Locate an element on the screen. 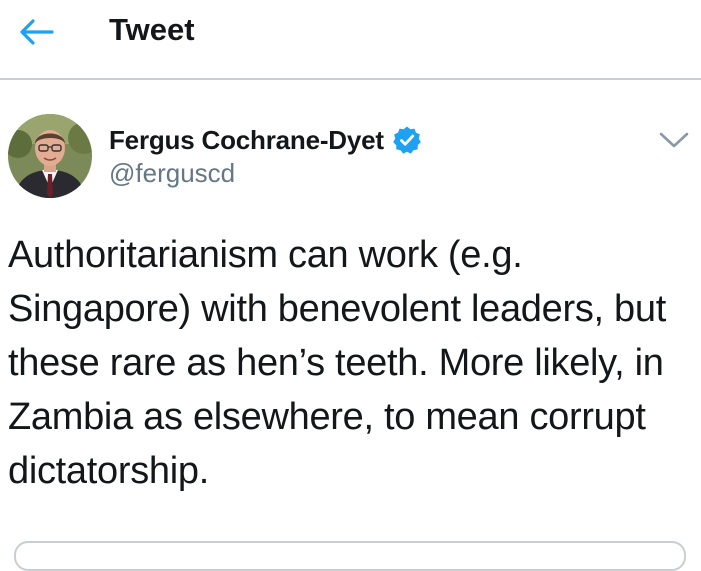 The width and height of the screenshot is (701, 571). avatar-image is located at coordinates (50, 156).